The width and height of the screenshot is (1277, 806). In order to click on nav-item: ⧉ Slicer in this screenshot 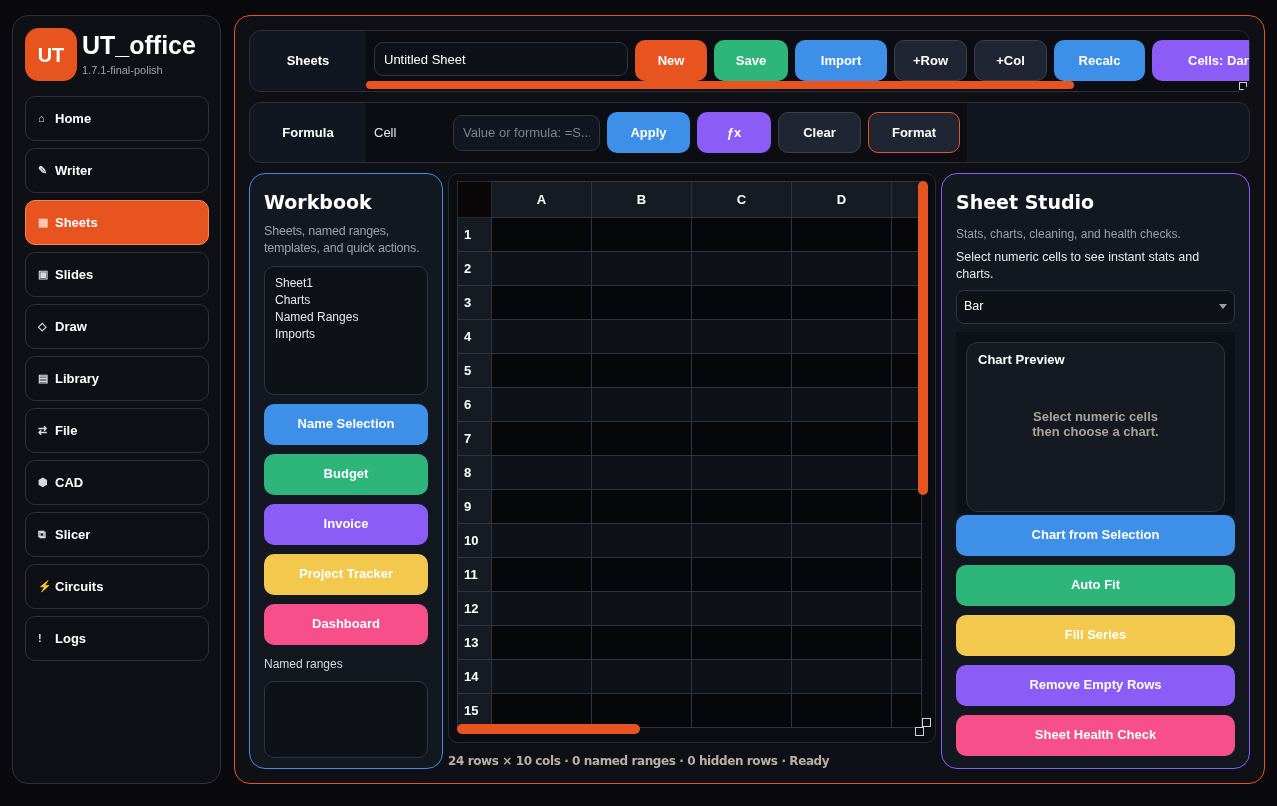, I will do `click(117, 534)`.